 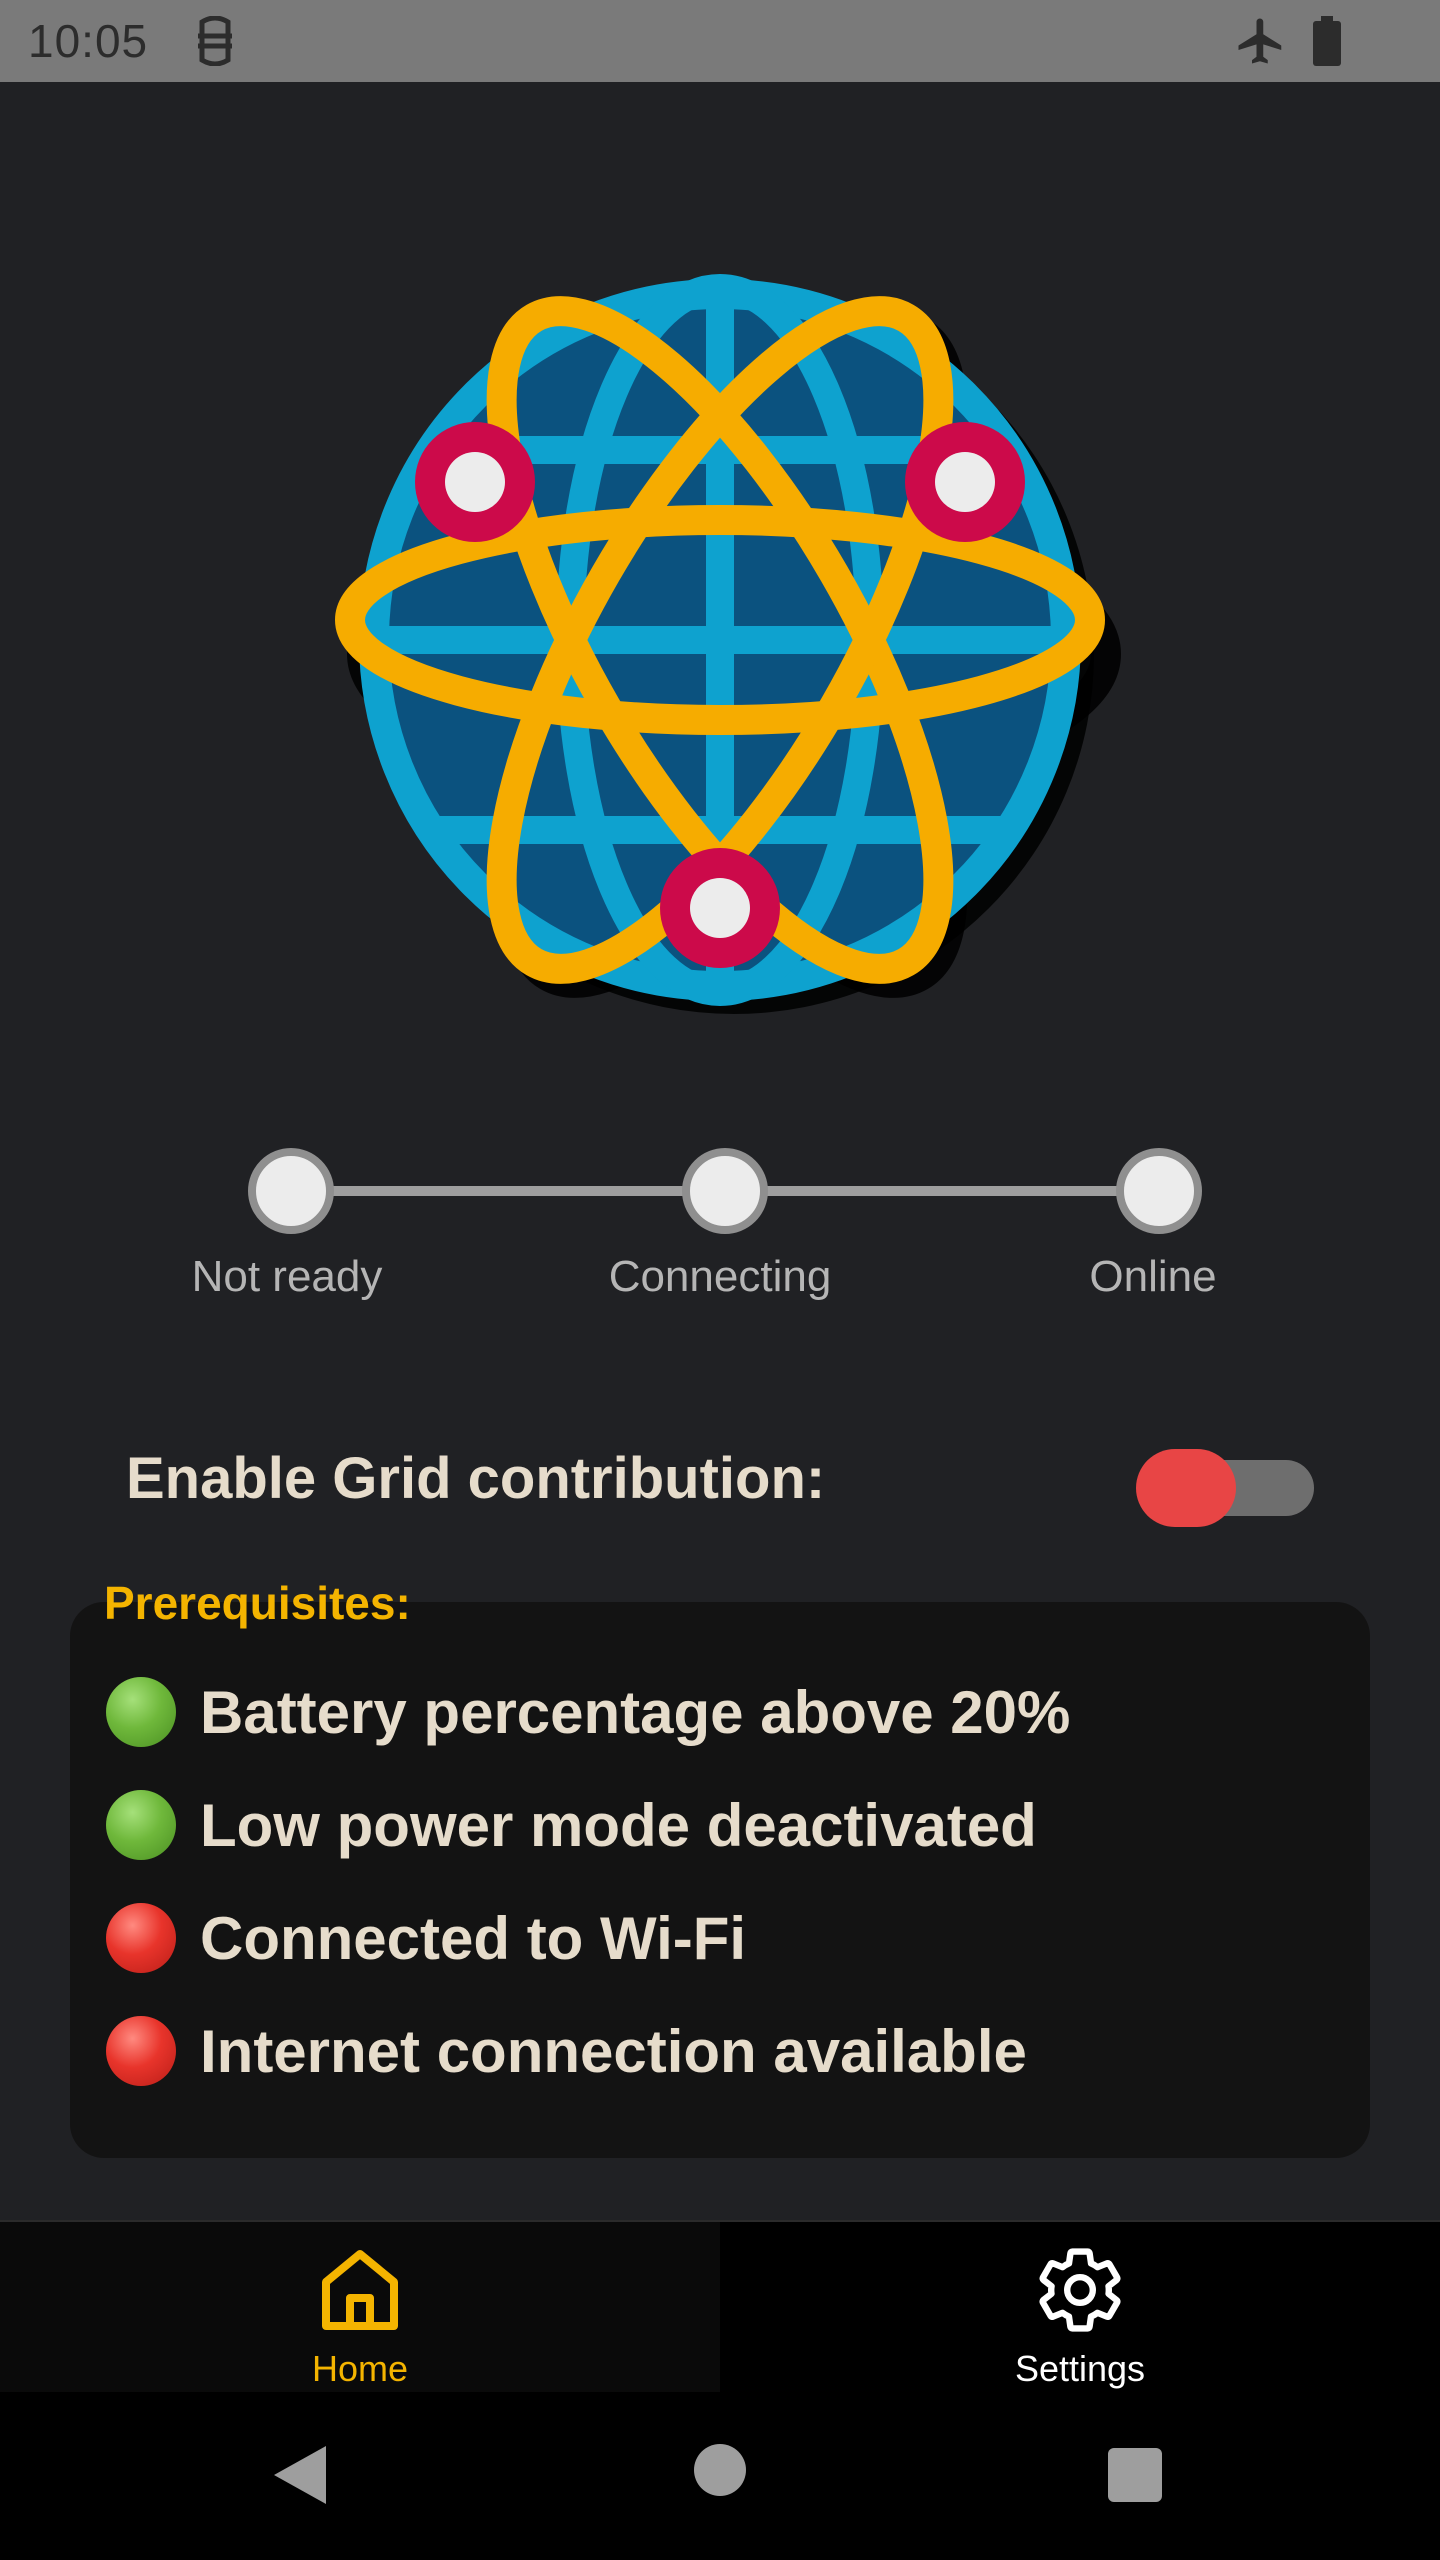 I want to click on step-label-not-ready: Not ready, so click(x=287, y=1276).